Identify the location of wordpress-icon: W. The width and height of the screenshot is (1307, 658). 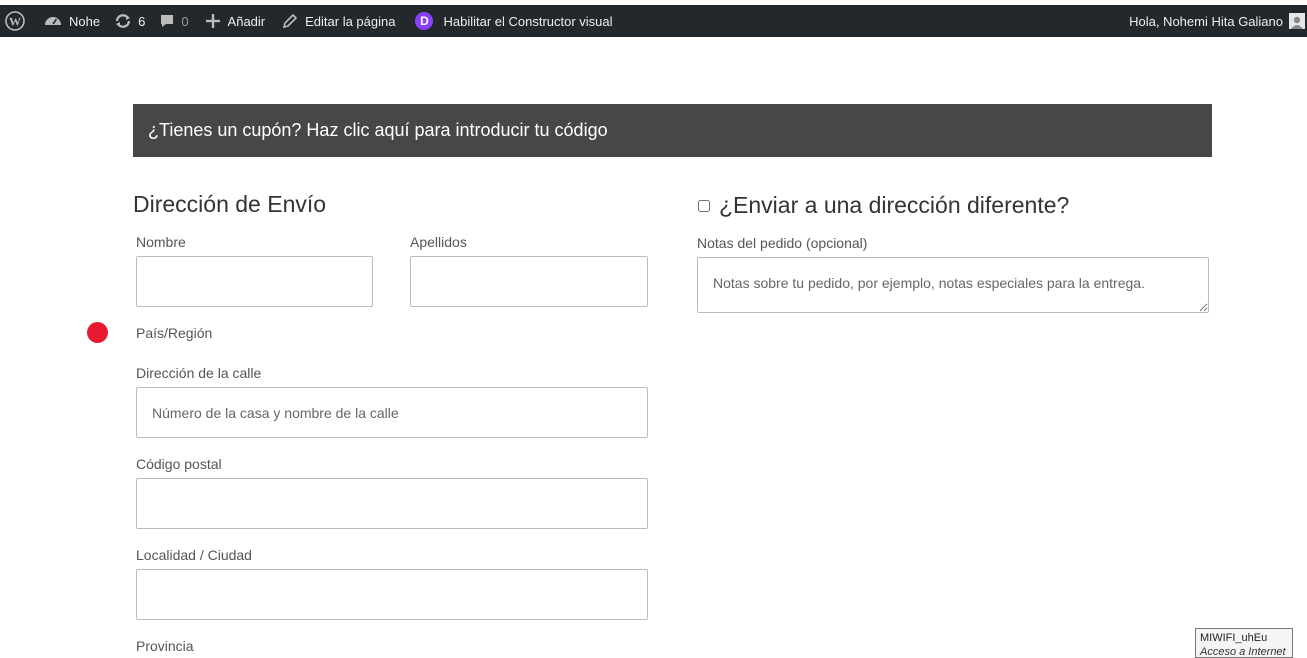
(15, 21).